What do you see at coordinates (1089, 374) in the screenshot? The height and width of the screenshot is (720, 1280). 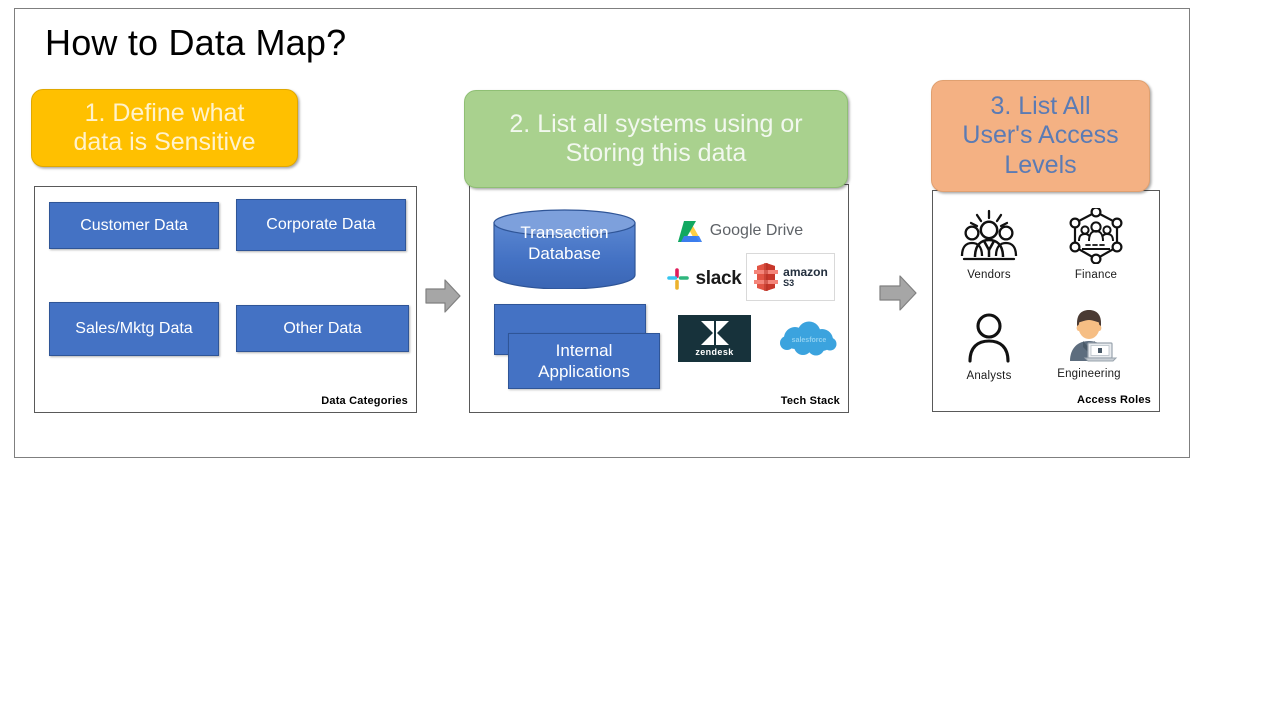 I see `role-label: Engineering` at bounding box center [1089, 374].